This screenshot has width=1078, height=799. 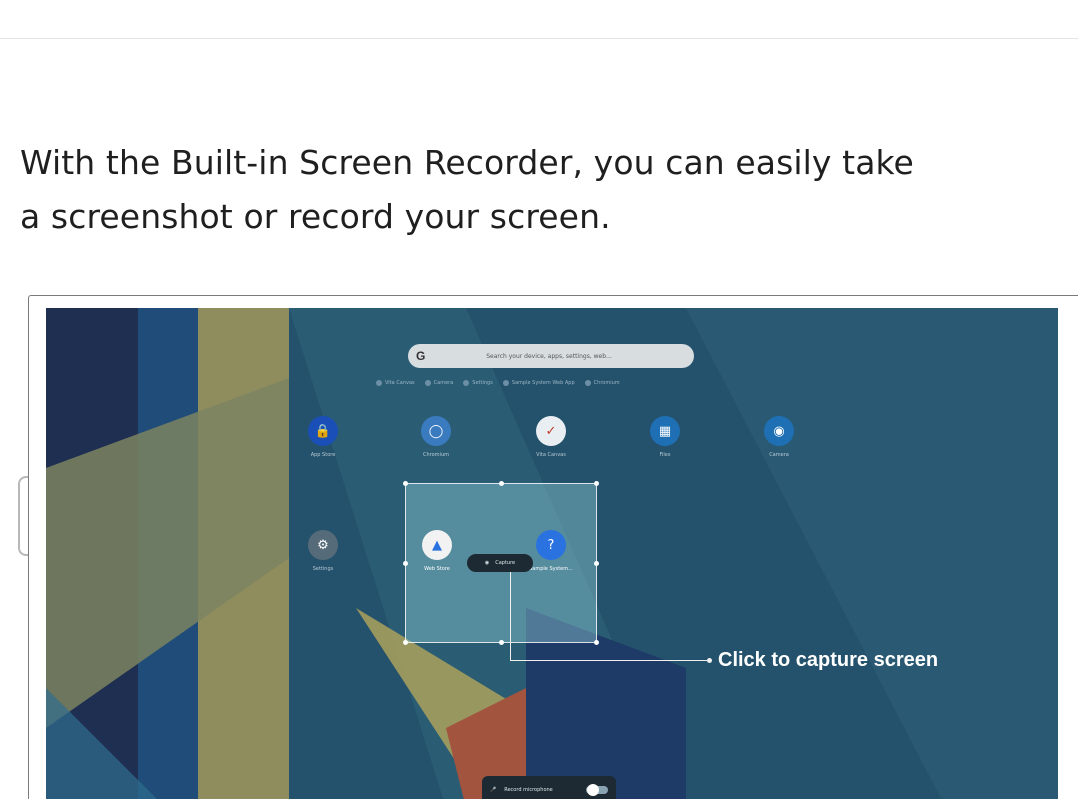 I want to click on chip-camera: Camera, so click(x=439, y=383).